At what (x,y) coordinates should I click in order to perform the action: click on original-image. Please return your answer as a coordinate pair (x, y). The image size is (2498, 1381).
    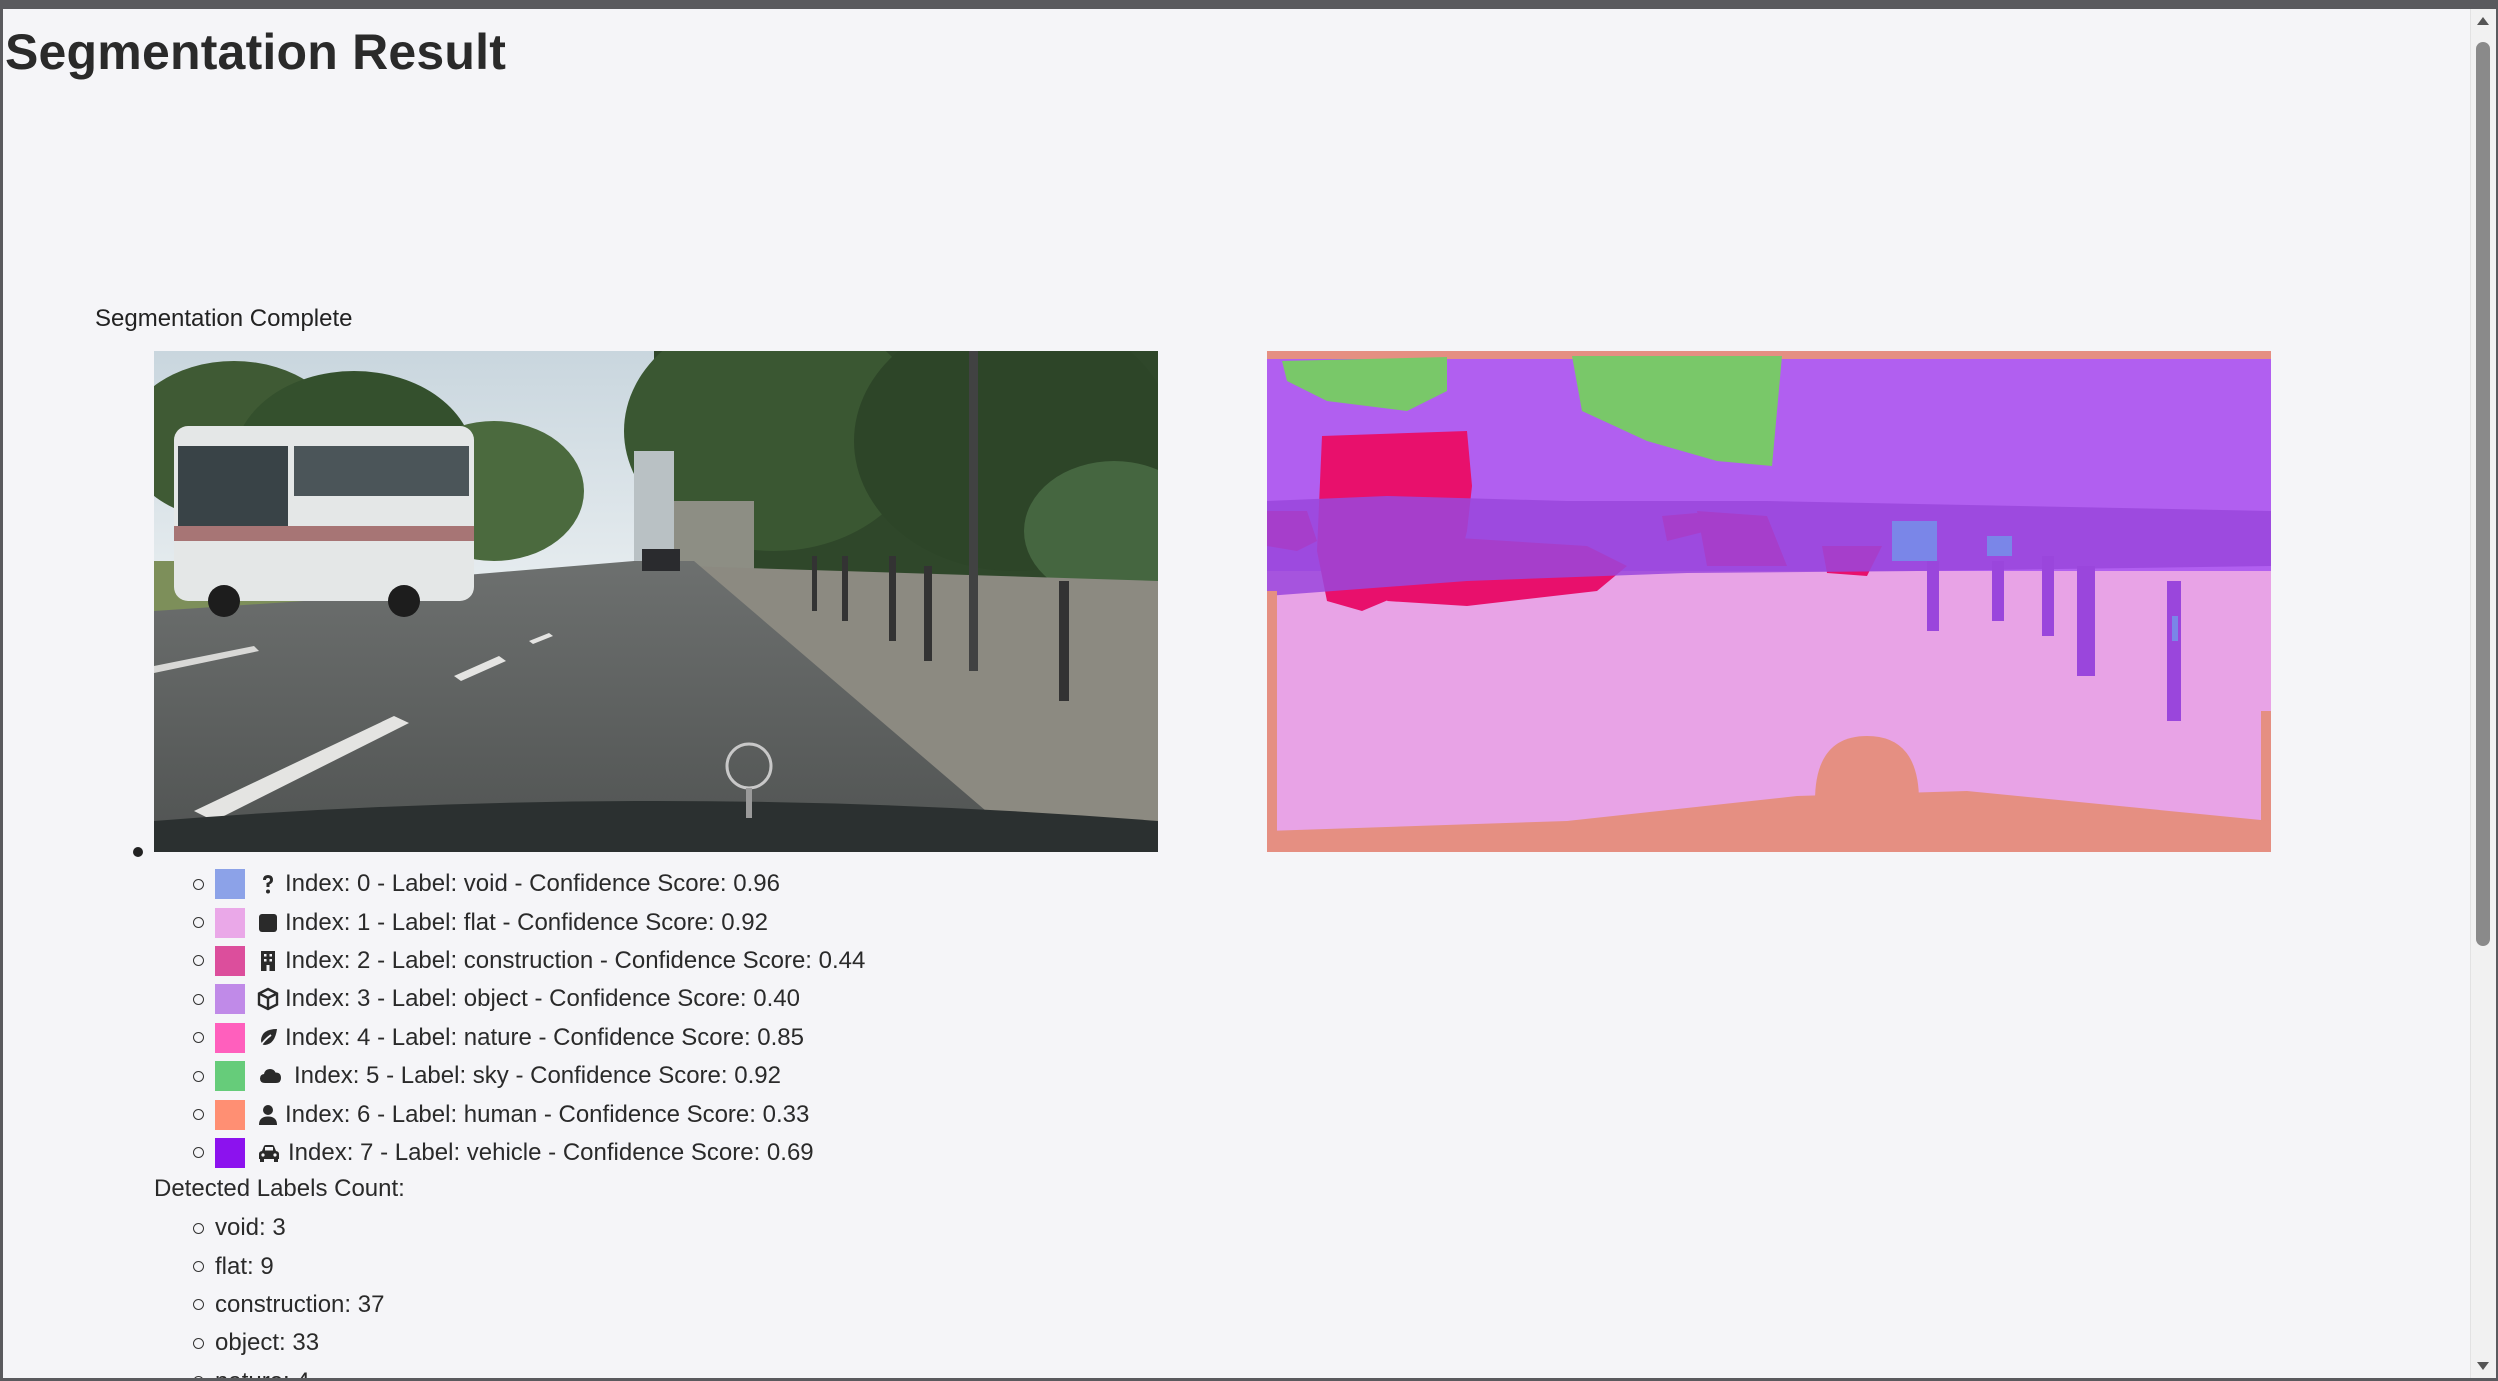
    Looking at the image, I should click on (656, 601).